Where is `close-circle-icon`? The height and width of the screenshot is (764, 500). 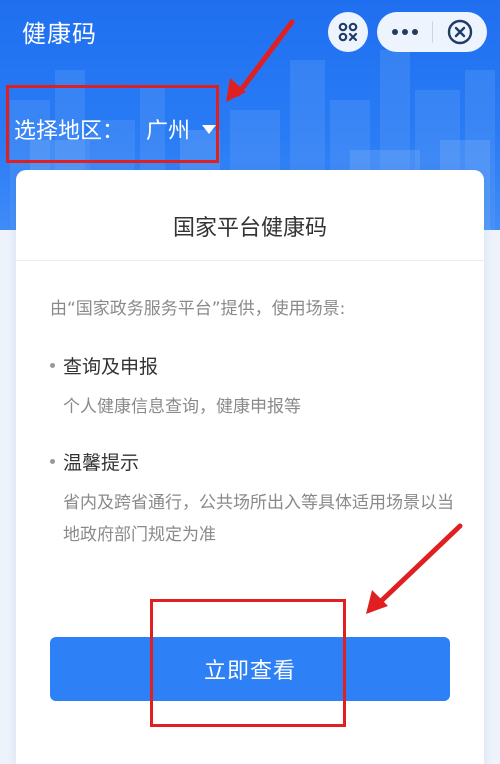 close-circle-icon is located at coordinates (460, 32).